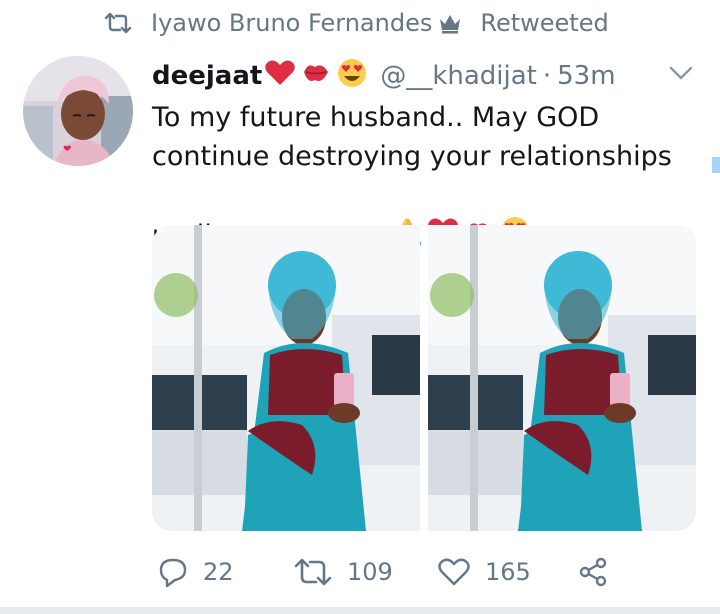 This screenshot has height=614, width=720. Describe the element at coordinates (316, 72) in the screenshot. I see `kiss-mark-emoji` at that location.